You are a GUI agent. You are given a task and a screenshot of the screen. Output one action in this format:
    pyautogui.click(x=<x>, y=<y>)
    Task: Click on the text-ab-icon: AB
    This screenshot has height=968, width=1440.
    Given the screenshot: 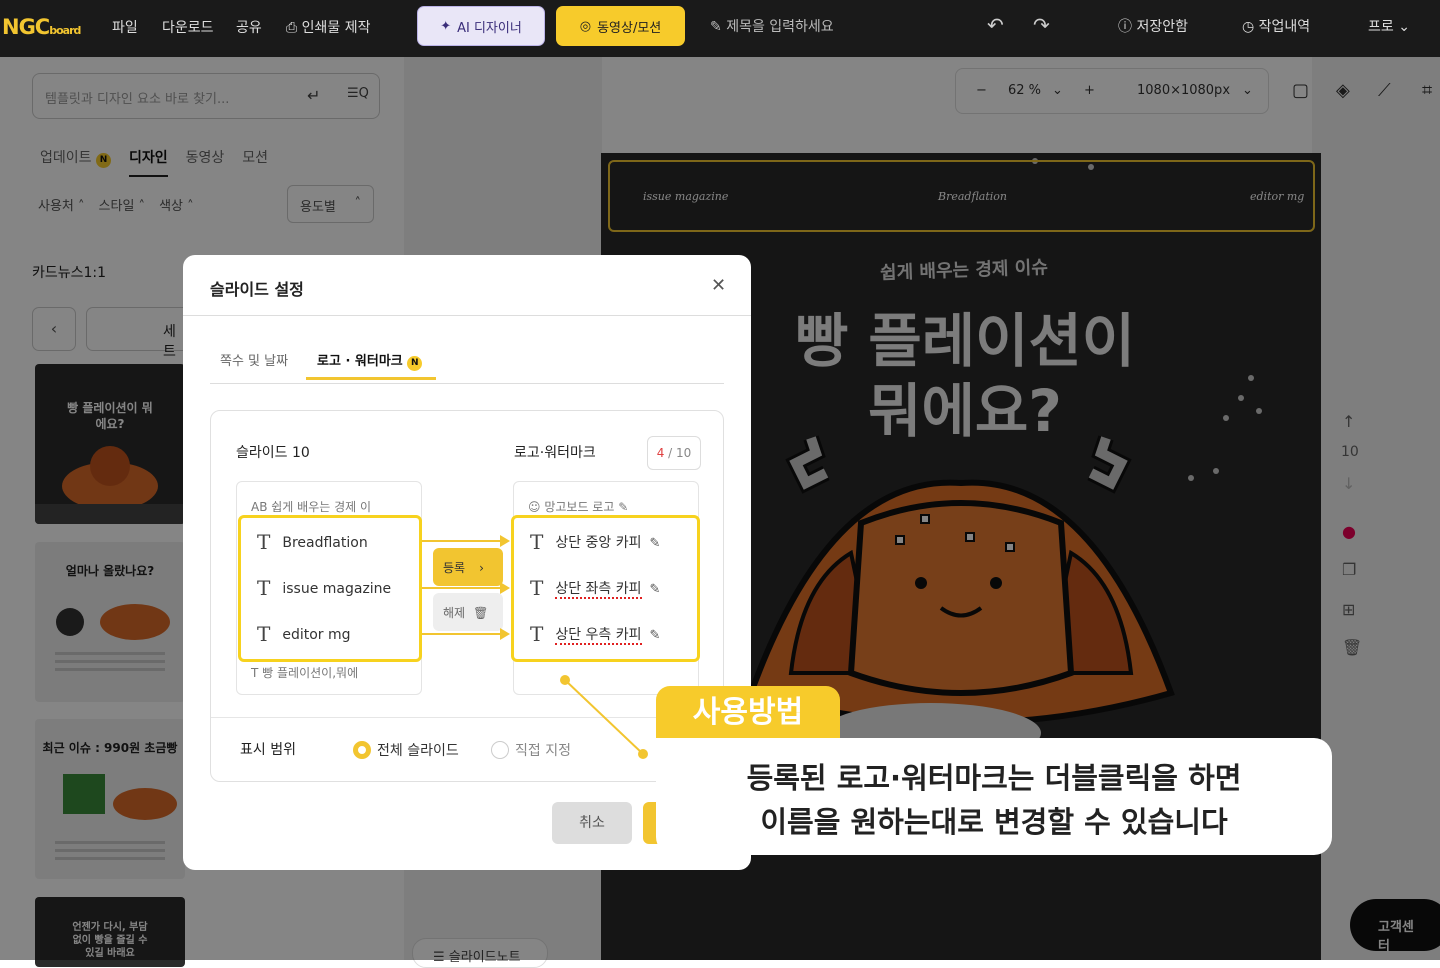 What is the action you would take?
    pyautogui.click(x=261, y=507)
    